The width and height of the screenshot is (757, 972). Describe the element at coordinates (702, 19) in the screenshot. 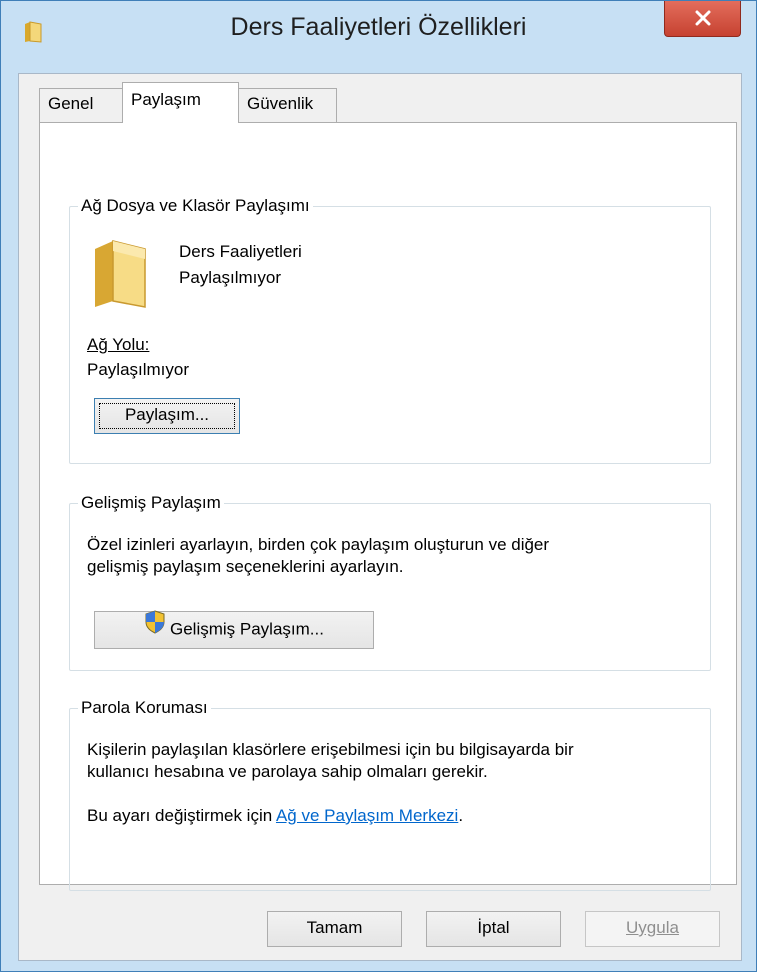

I see `close-button` at that location.